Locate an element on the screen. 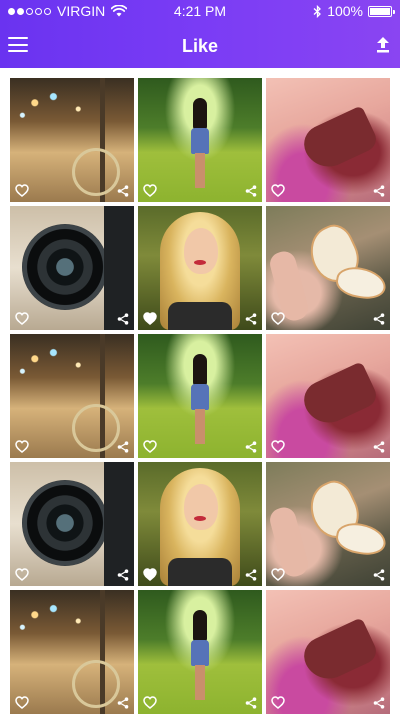 The image size is (400, 714). page-title: Like is located at coordinates (200, 46).